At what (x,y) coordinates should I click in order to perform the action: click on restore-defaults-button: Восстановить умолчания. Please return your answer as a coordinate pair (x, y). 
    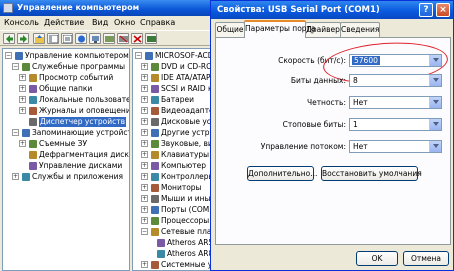
    Looking at the image, I should click on (371, 173).